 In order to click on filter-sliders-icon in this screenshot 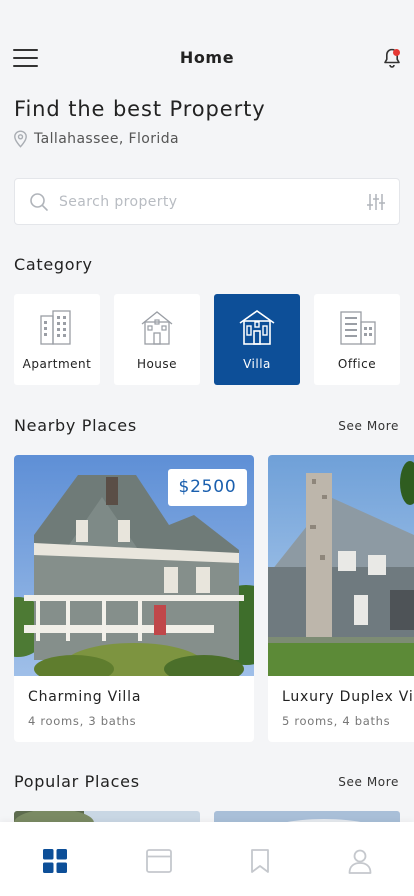, I will do `click(376, 202)`.